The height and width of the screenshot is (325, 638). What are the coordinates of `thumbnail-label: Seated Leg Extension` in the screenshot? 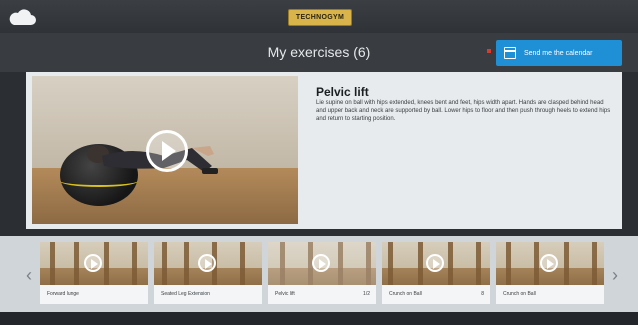 It's located at (185, 294).